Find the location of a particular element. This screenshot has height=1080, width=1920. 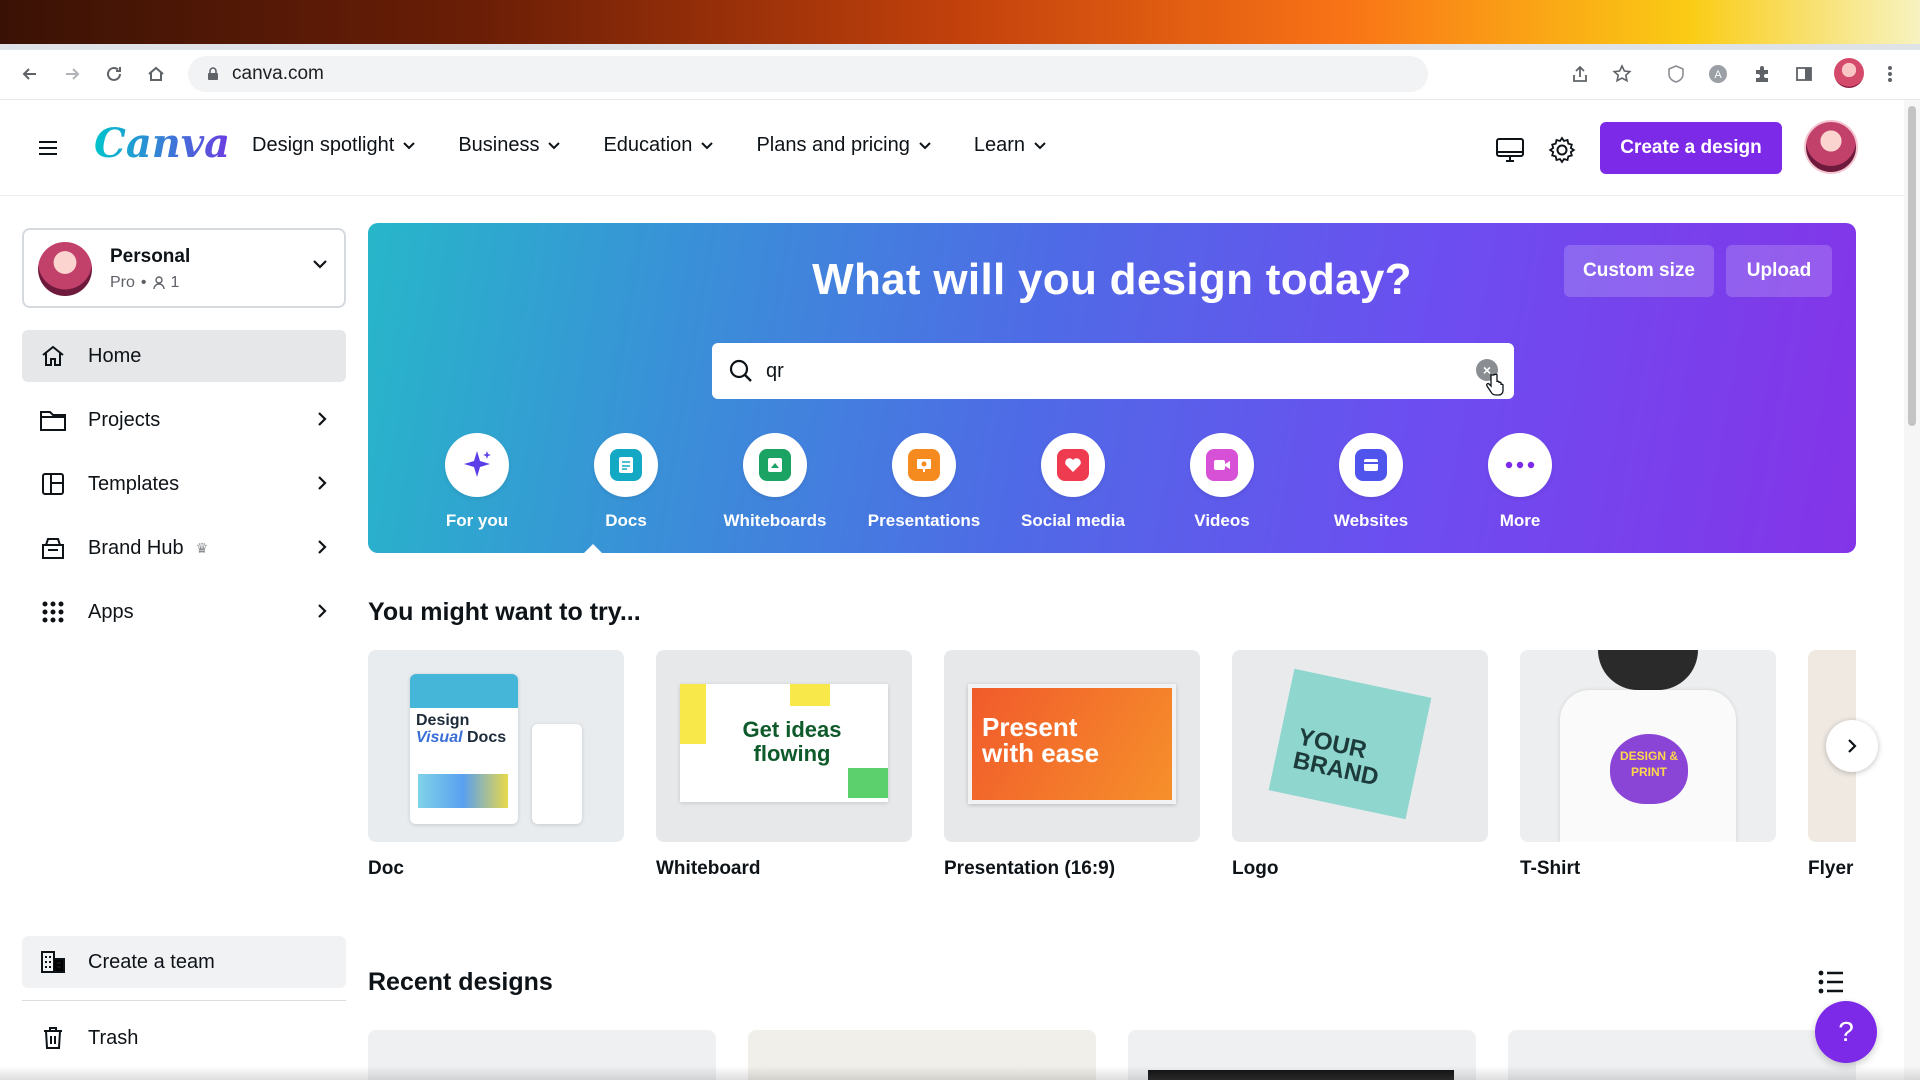

apps-grid-icon is located at coordinates (53, 612).